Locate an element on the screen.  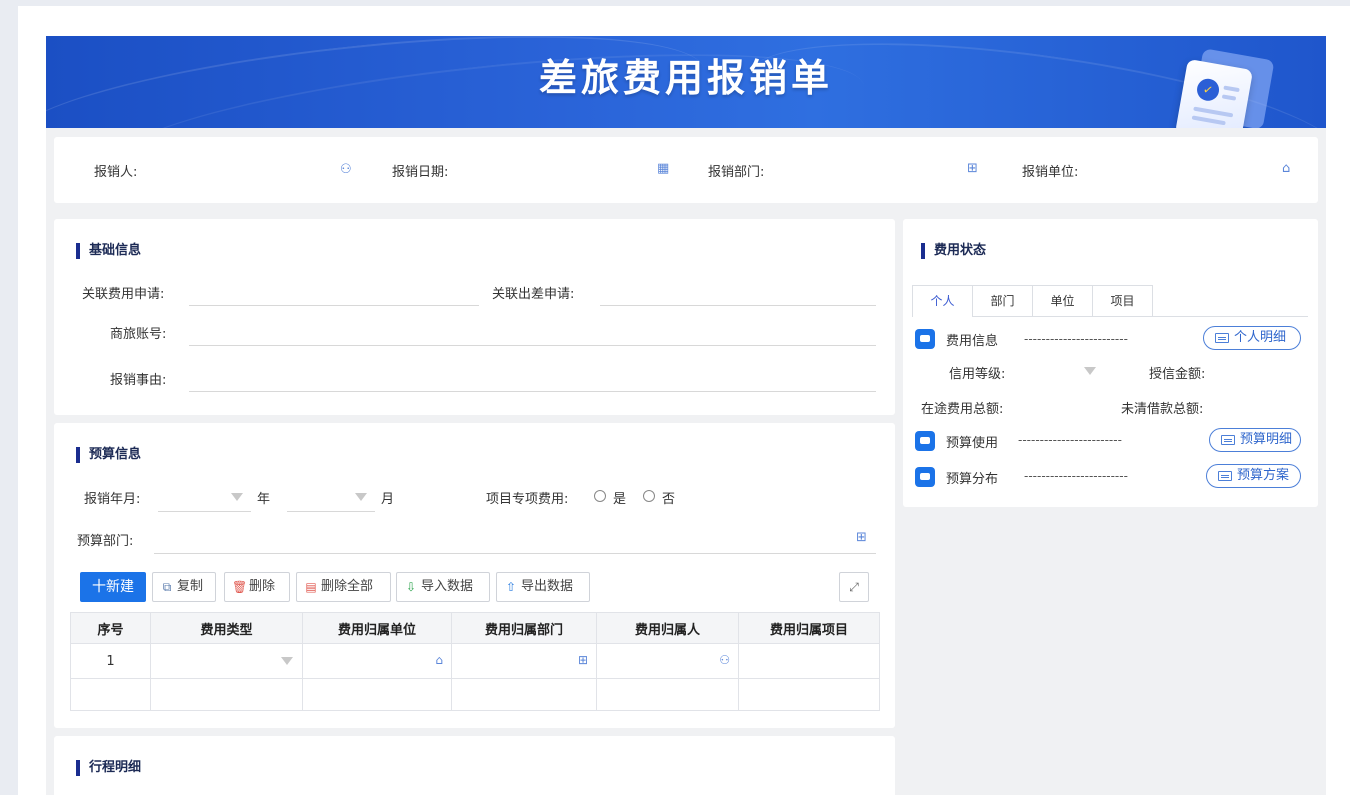
budget-dept-label: 预算部门: is located at coordinates (105, 541).